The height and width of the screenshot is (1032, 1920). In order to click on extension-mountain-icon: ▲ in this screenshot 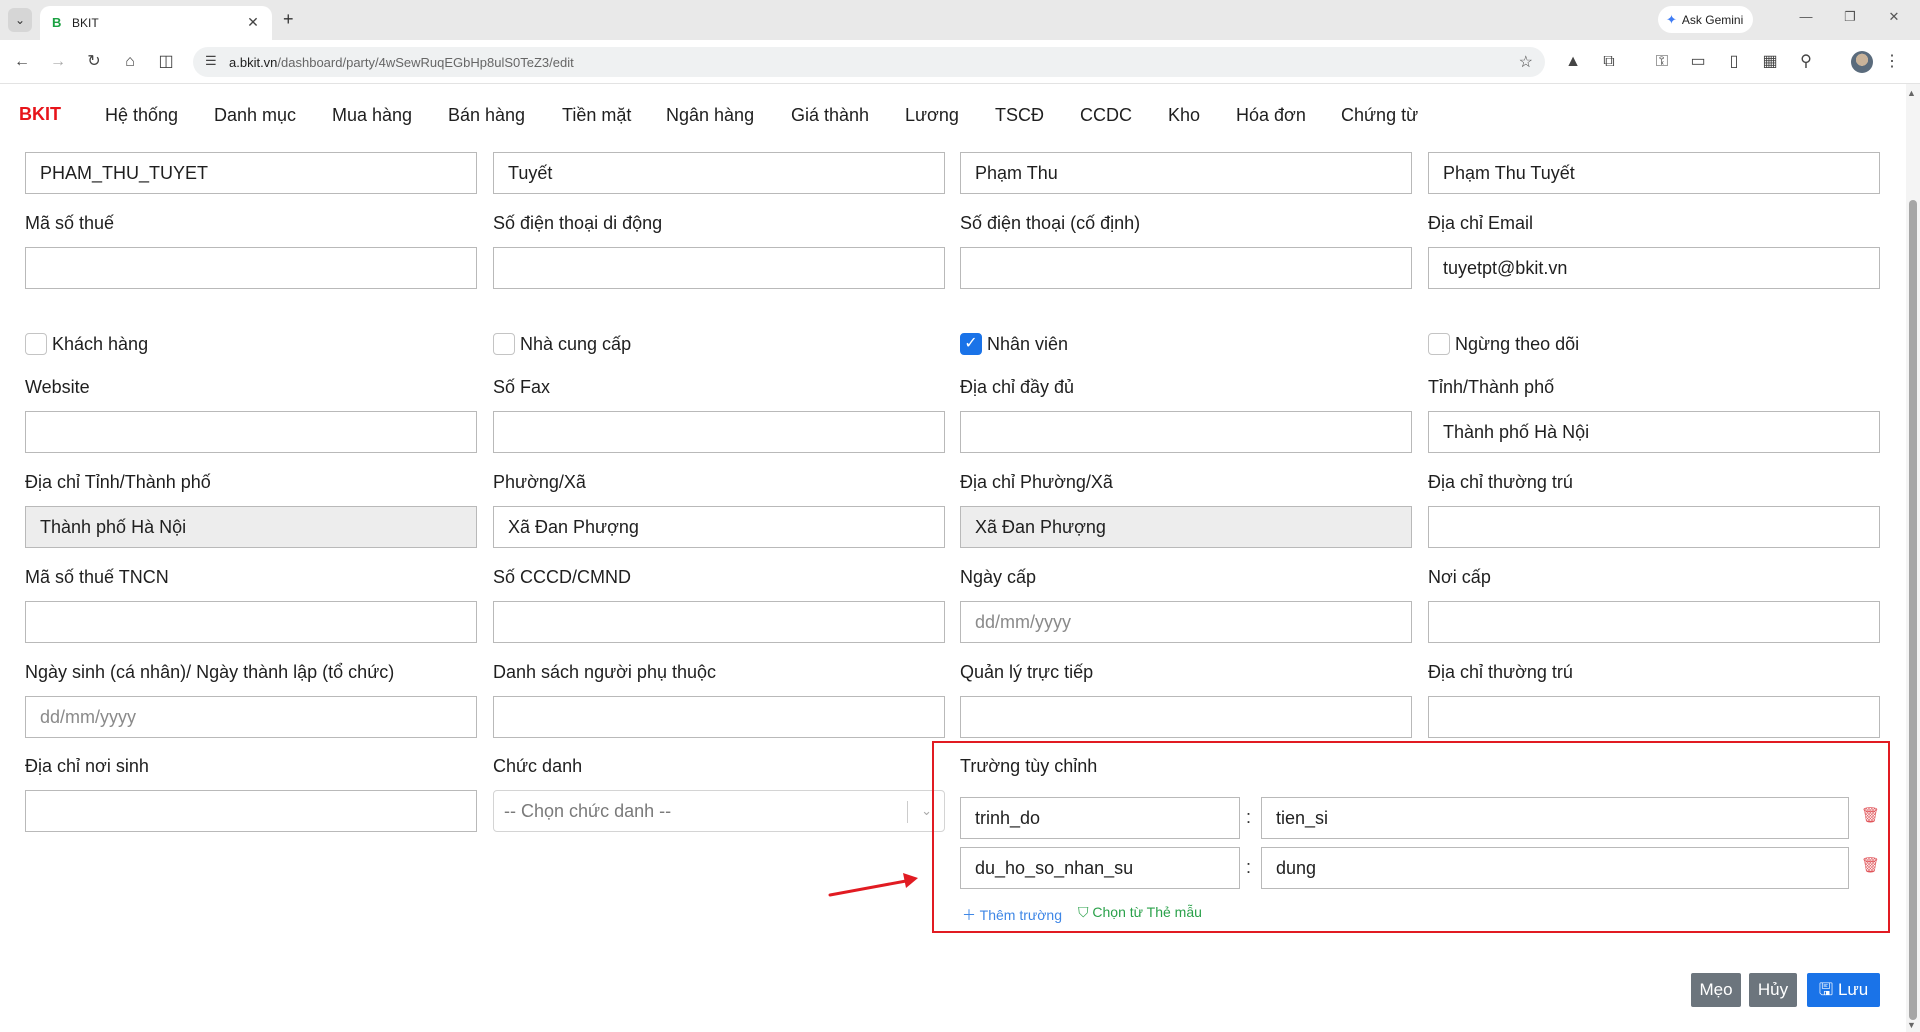, I will do `click(1573, 62)`.